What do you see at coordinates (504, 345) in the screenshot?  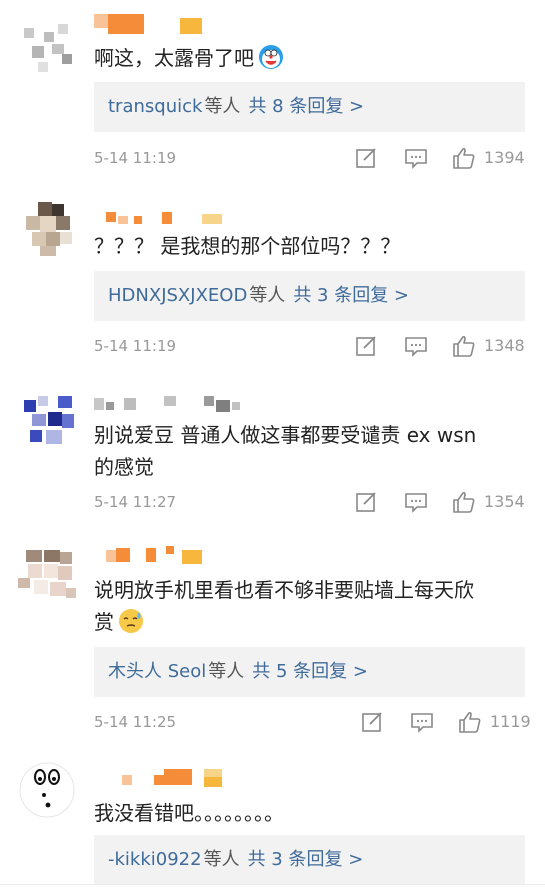 I see `like-count: 1348` at bounding box center [504, 345].